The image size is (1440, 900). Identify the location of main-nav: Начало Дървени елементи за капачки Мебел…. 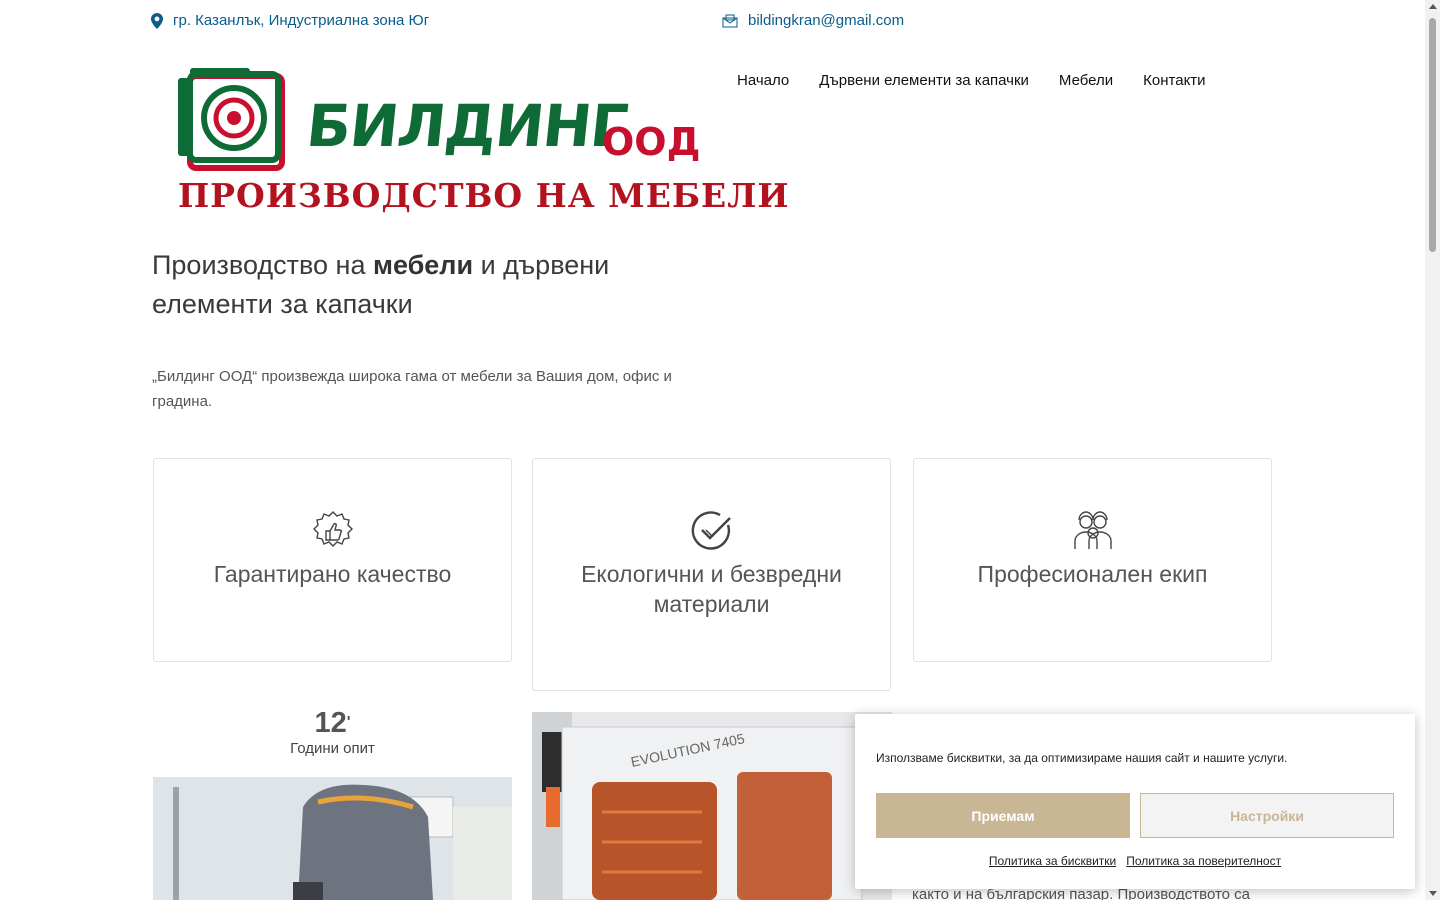
(971, 80).